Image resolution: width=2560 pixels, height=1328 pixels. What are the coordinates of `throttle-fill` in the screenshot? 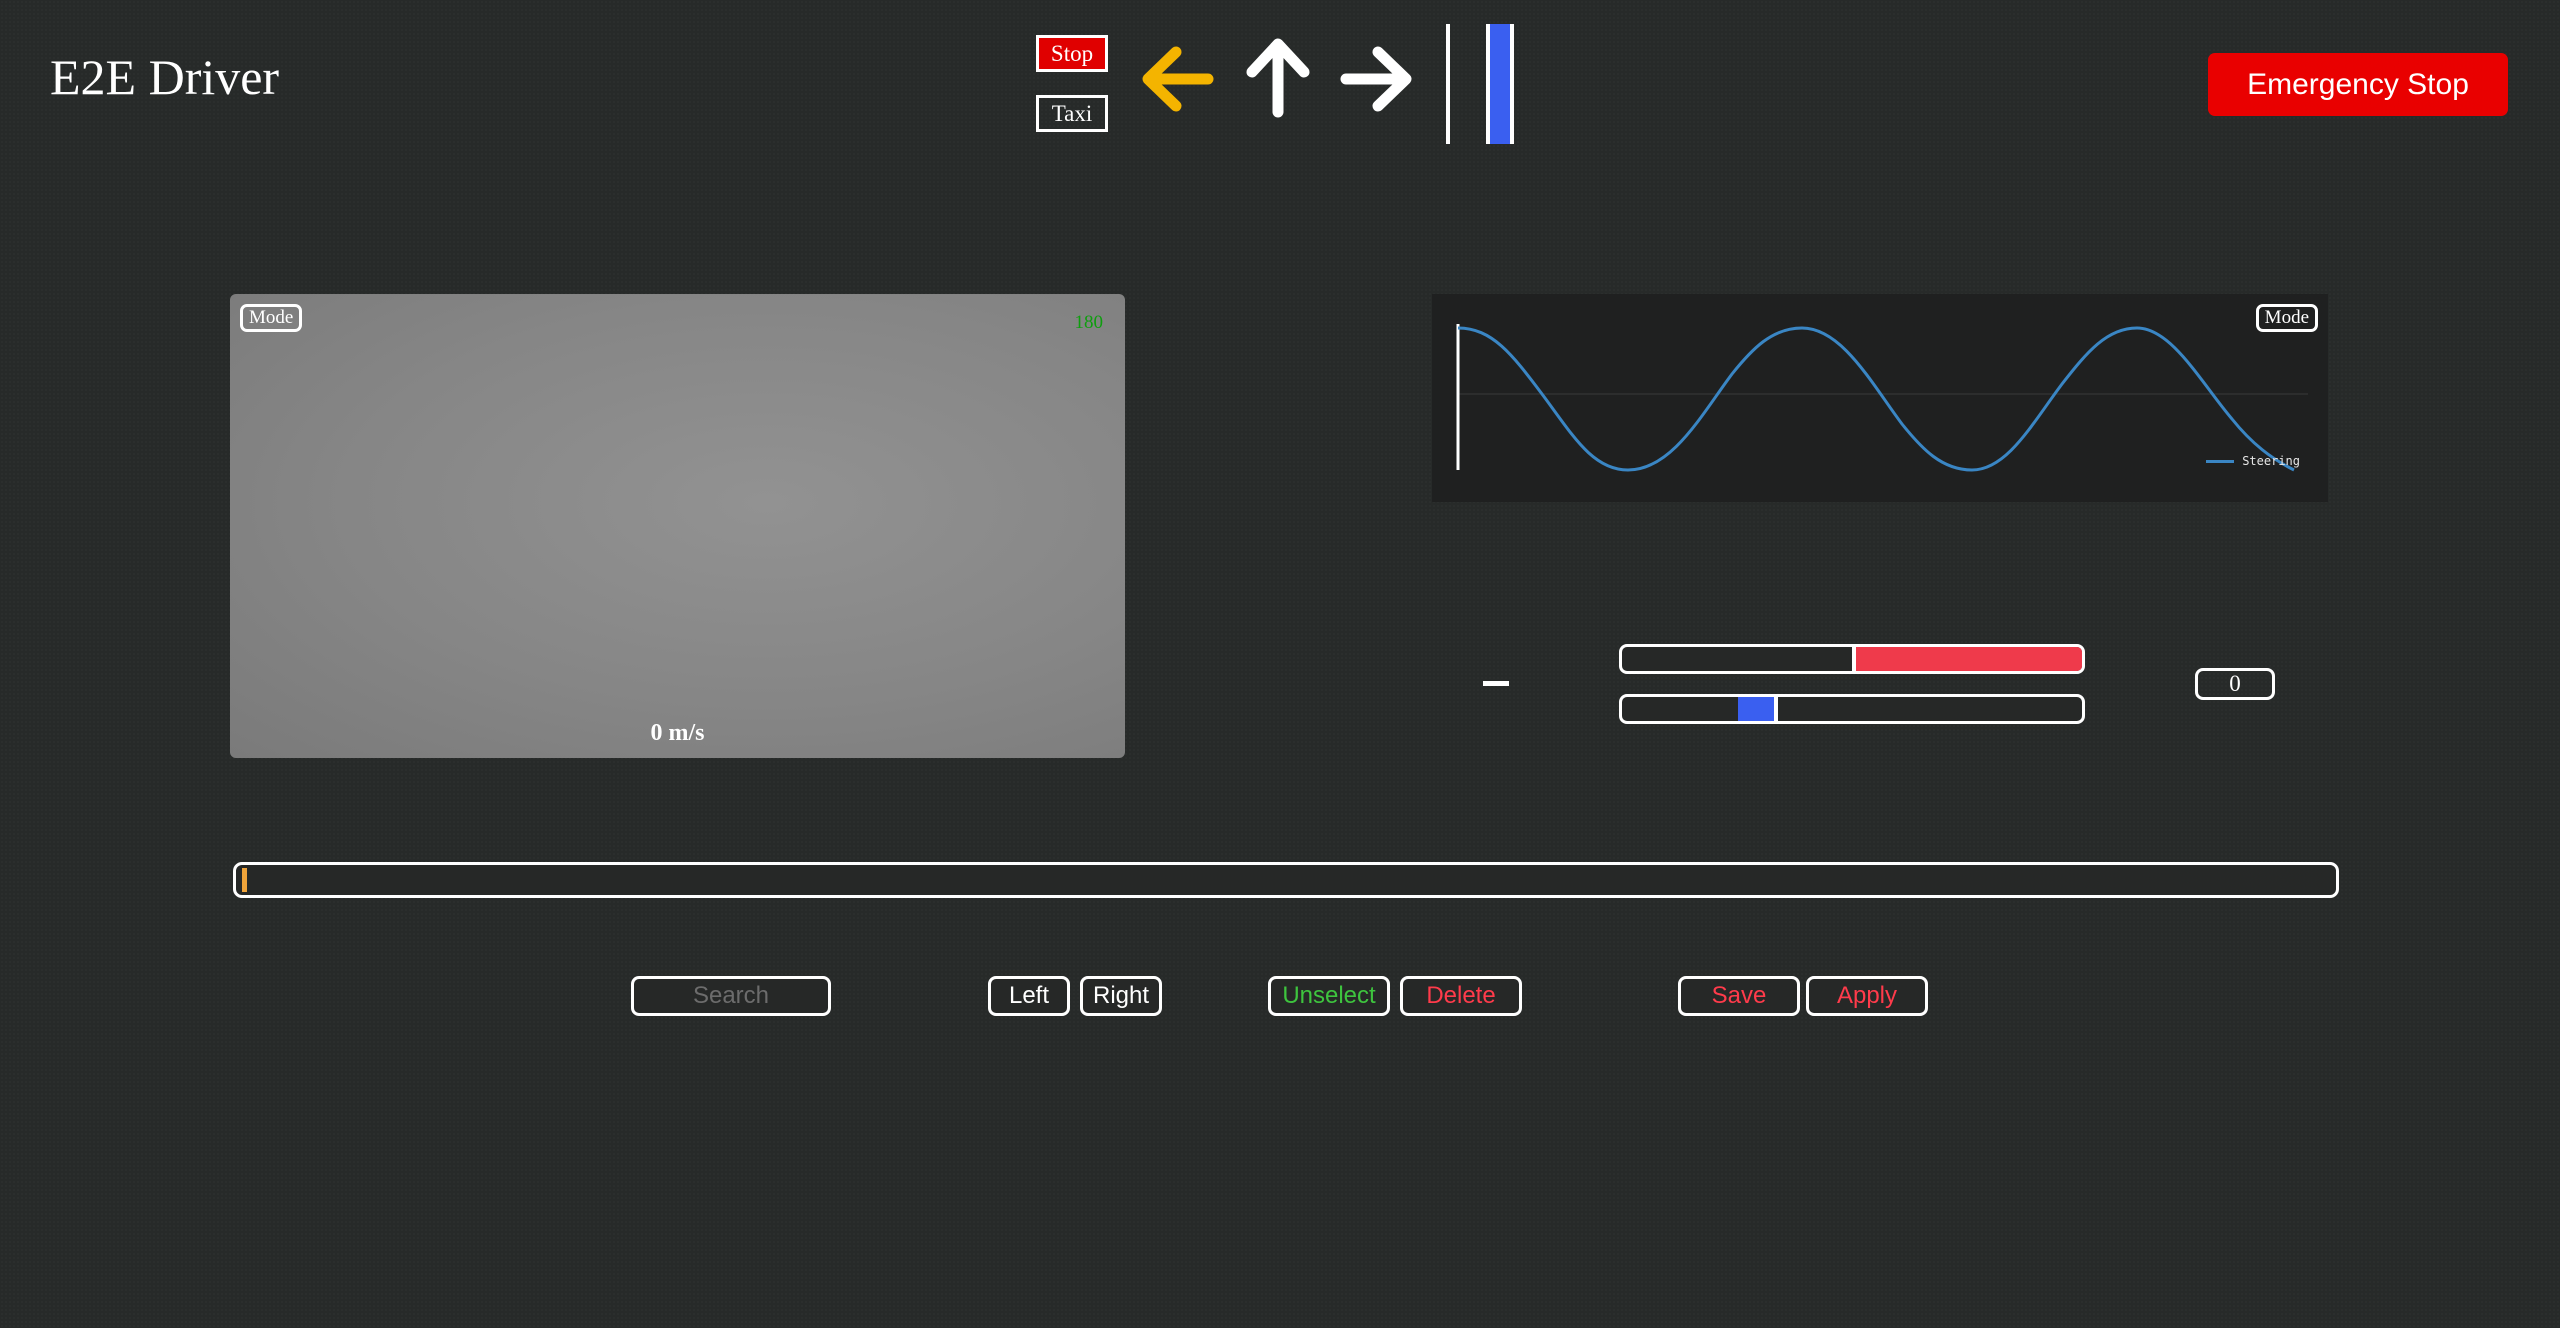 It's located at (1967, 659).